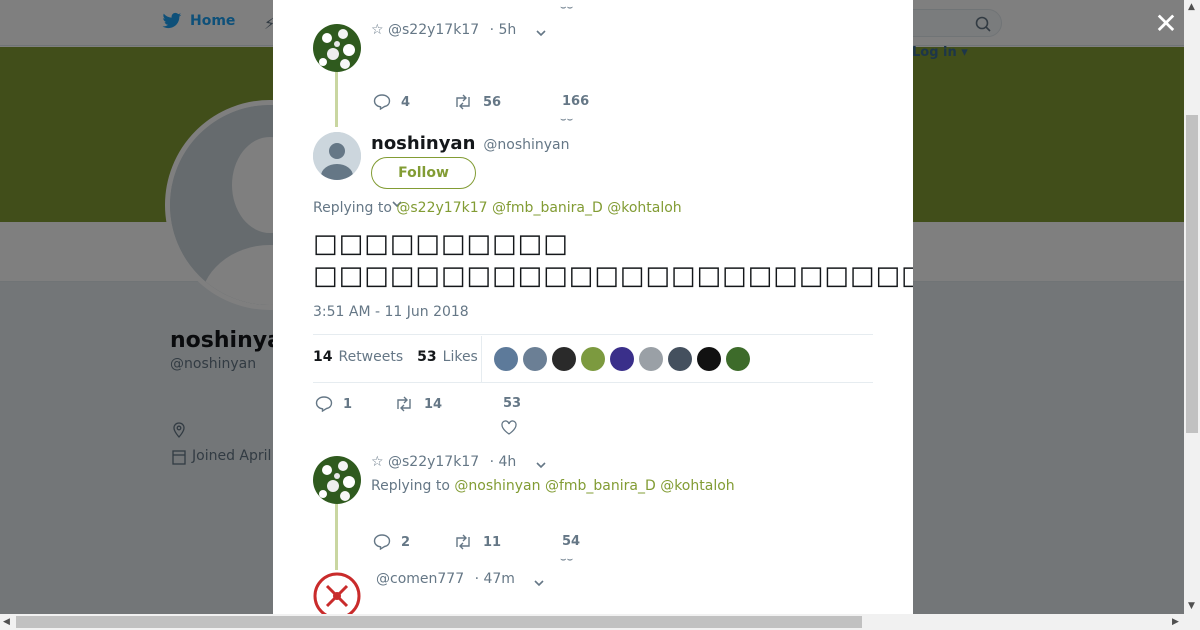  I want to click on horizontal-scrollbar: ◀ ▶, so click(600, 622).